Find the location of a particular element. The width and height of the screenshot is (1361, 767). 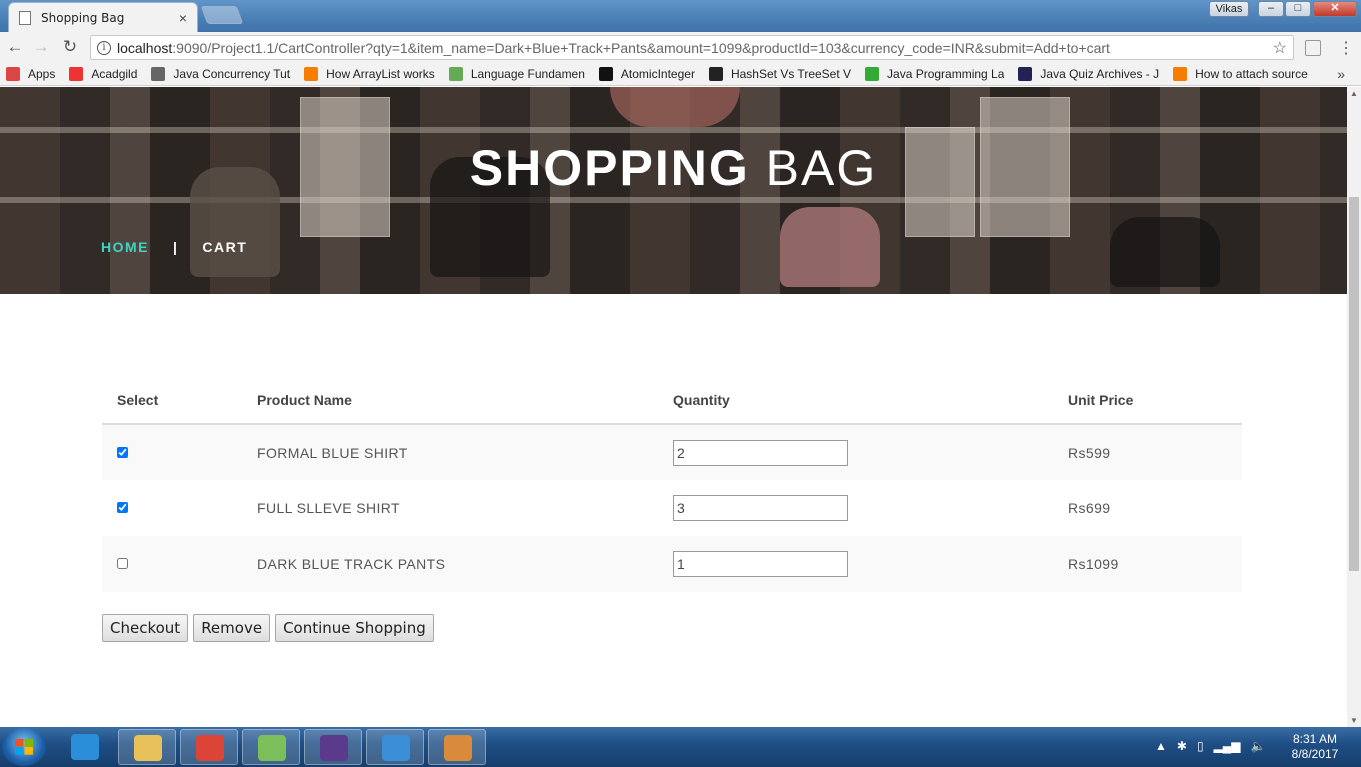

network-signal-icon: ▂▄▆ is located at coordinates (1227, 746).